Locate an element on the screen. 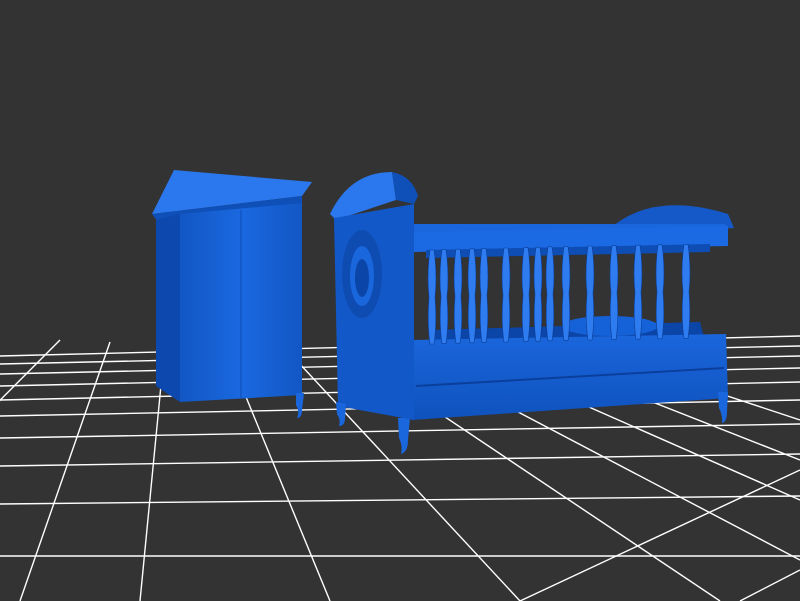 This screenshot has height=601, width=800. wardrobe-model is located at coordinates (232, 294).